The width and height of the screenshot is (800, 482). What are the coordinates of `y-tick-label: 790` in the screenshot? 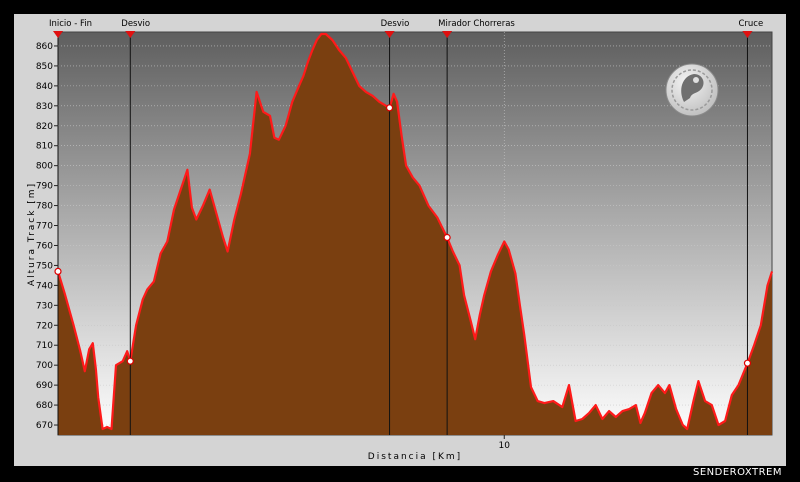 It's located at (44, 187).